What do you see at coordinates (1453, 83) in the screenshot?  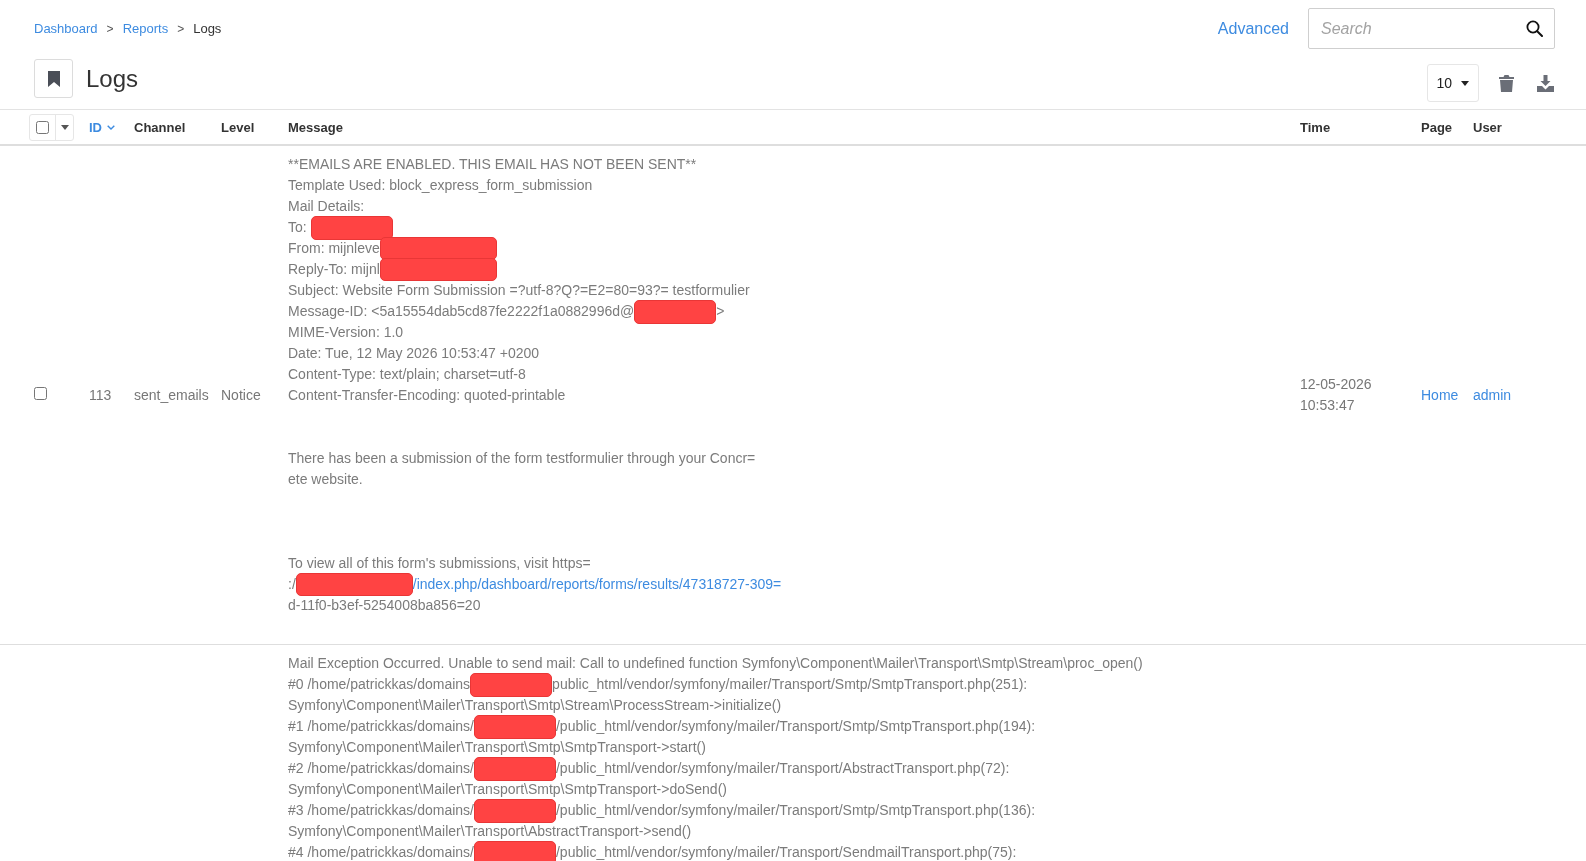 I see `per-page-dropdown: 10` at bounding box center [1453, 83].